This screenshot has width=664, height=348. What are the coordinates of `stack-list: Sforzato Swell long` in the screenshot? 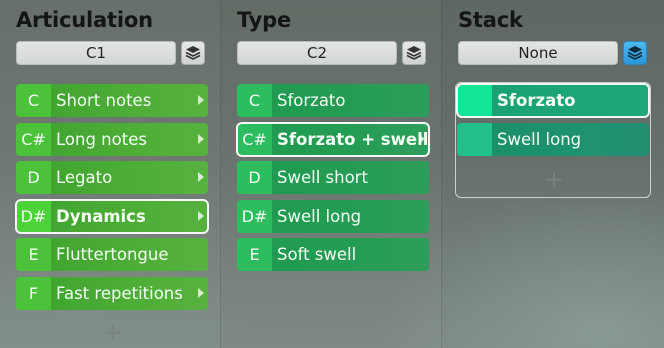 It's located at (553, 122).